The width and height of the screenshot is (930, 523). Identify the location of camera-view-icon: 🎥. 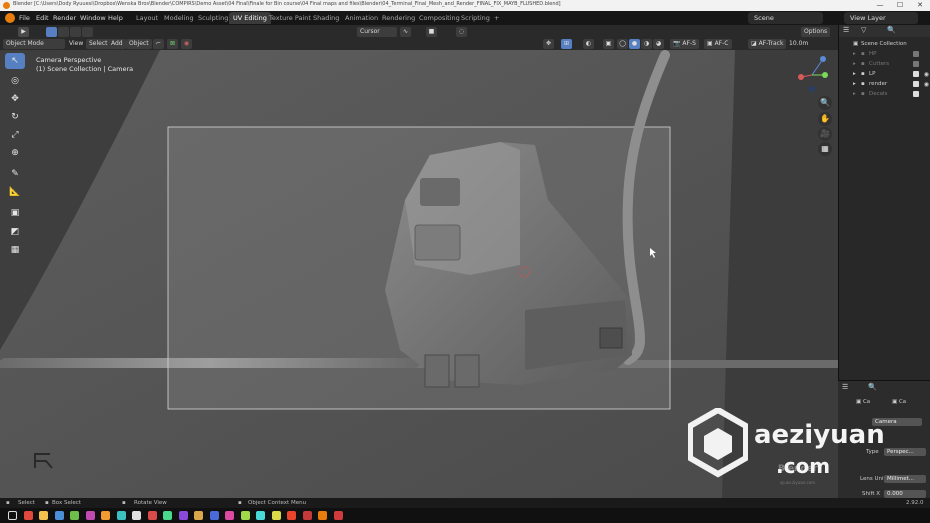
(825, 134).